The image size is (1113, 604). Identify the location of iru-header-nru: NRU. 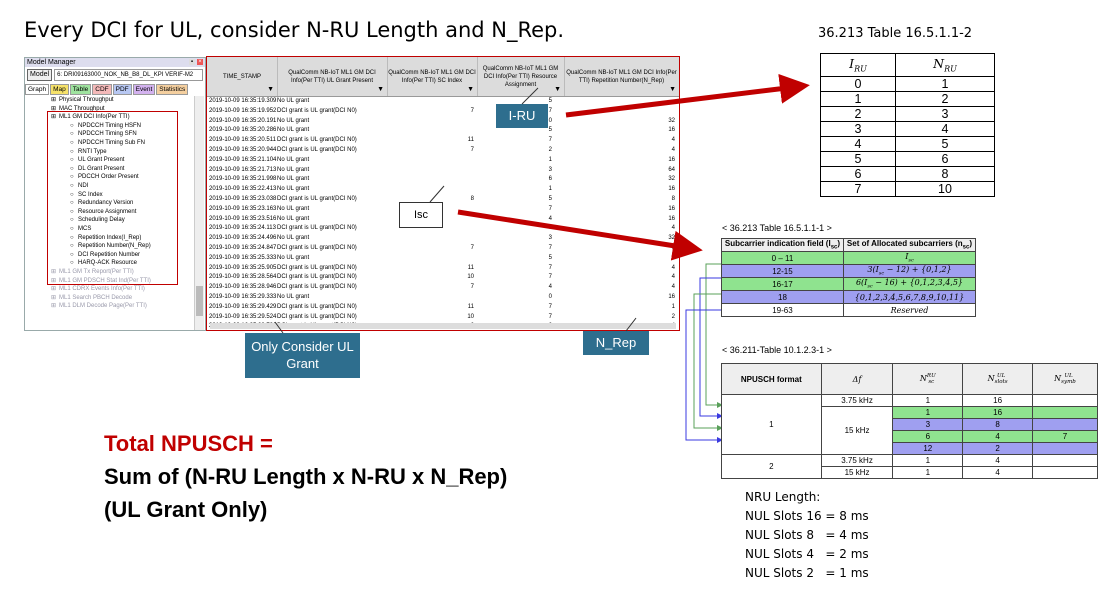
(945, 65).